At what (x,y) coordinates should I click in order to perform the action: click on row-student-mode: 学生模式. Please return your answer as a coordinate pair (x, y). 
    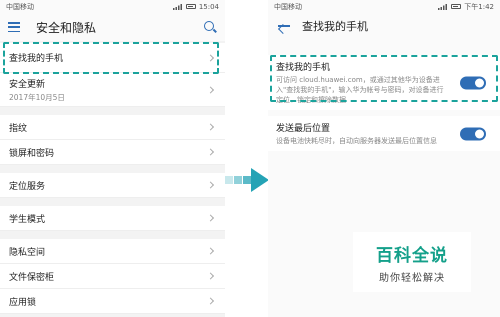
    Looking at the image, I should click on (112, 218).